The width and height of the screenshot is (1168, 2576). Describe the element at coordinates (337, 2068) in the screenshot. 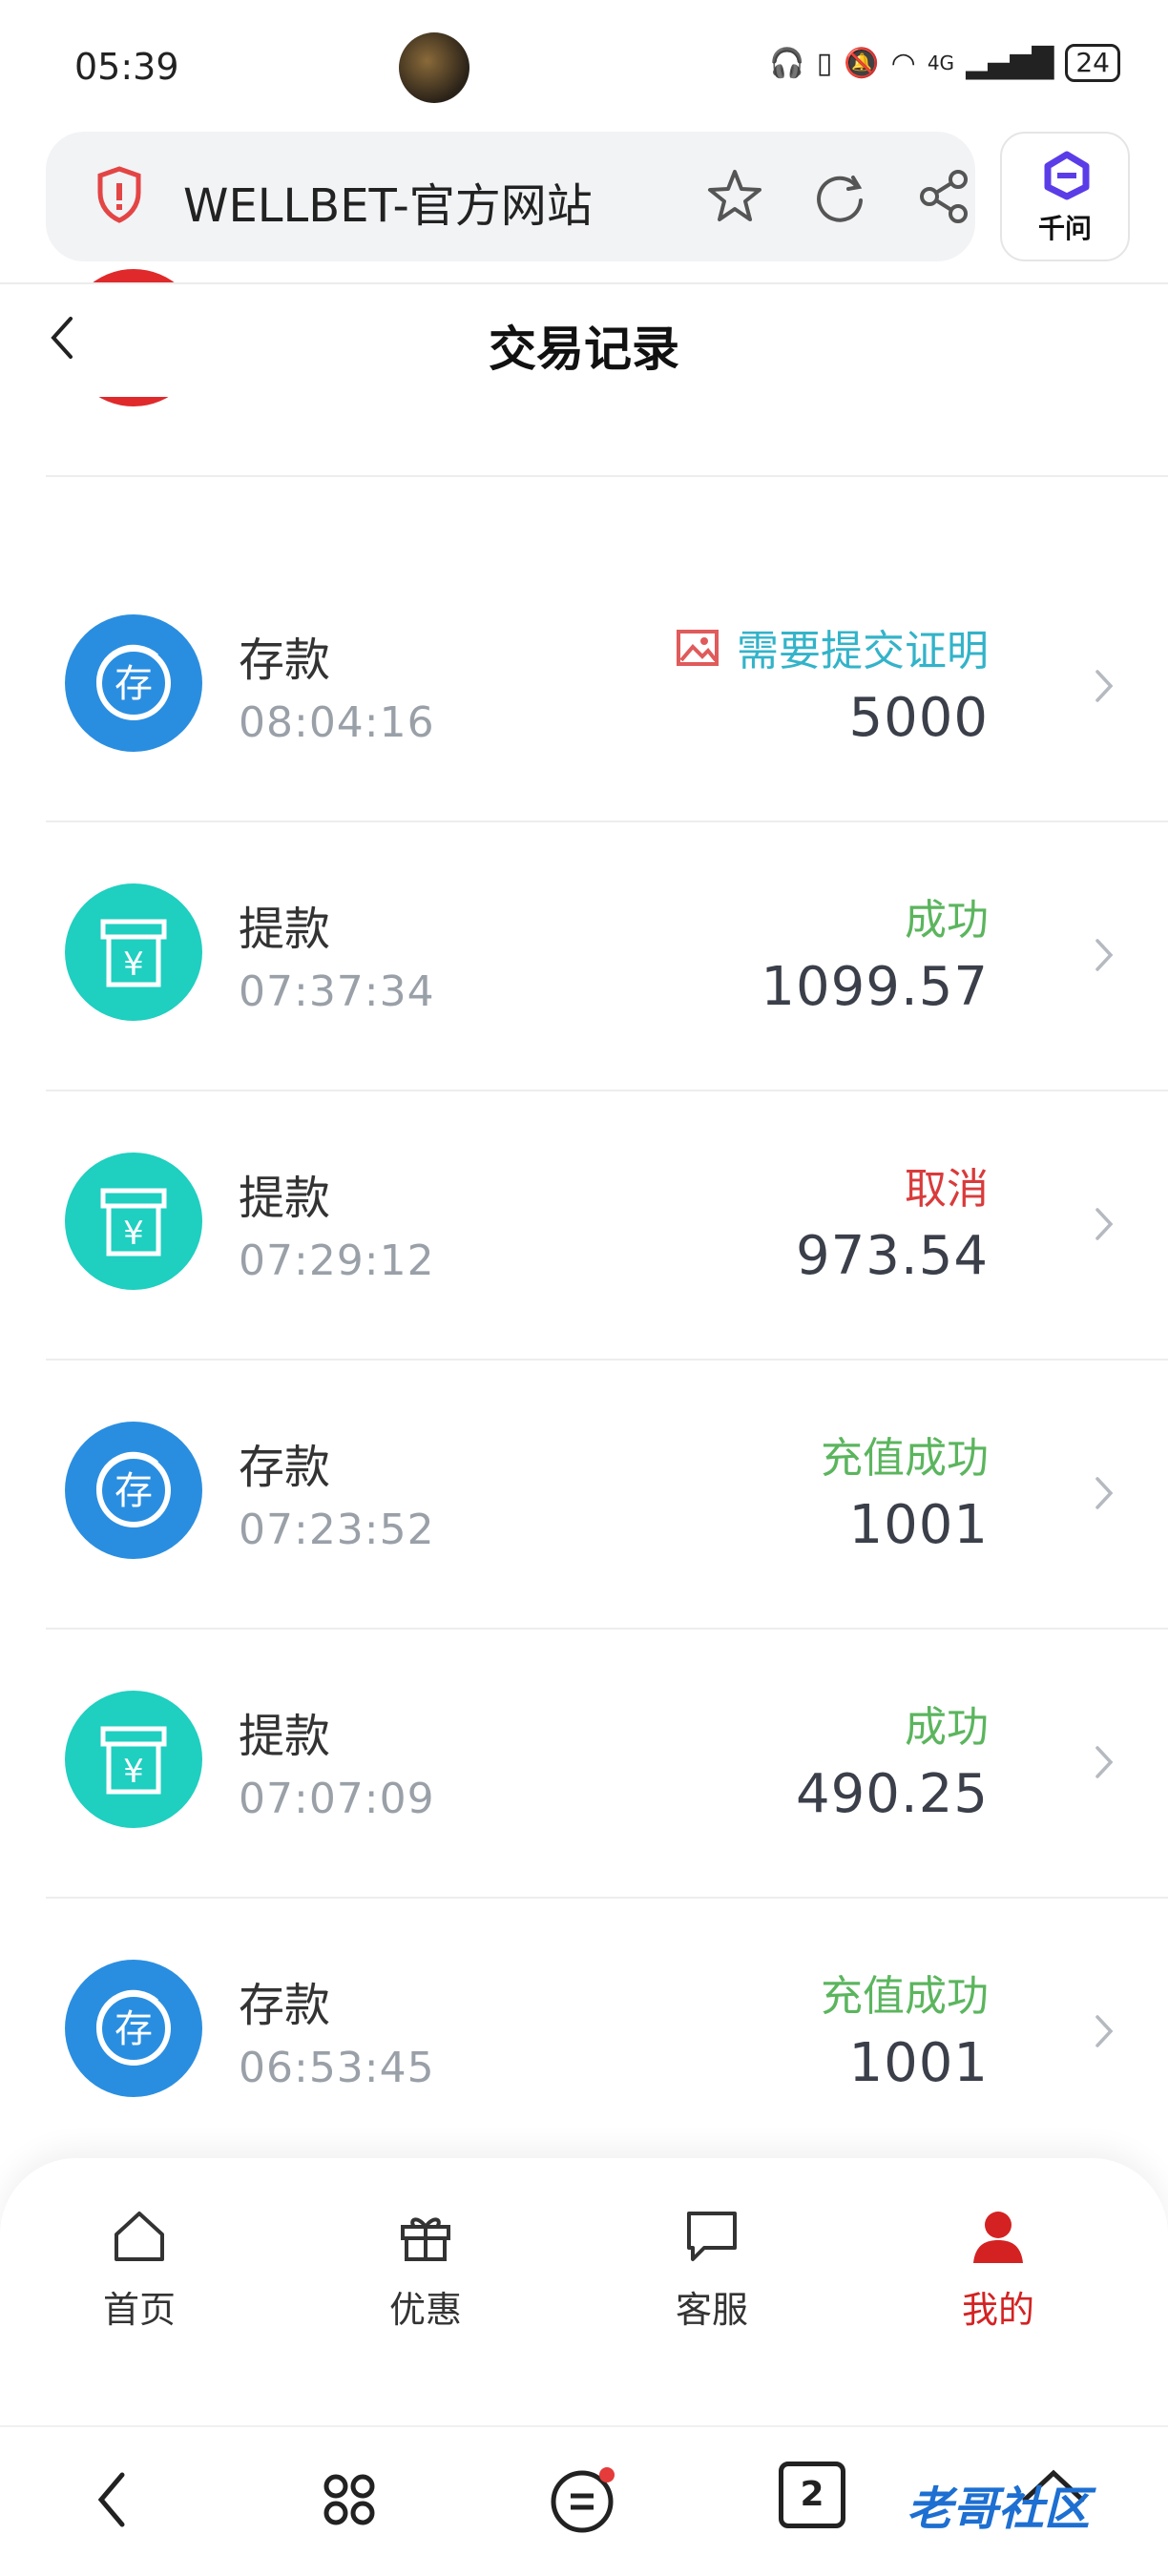

I see `transaction-time: 06:53:45` at that location.